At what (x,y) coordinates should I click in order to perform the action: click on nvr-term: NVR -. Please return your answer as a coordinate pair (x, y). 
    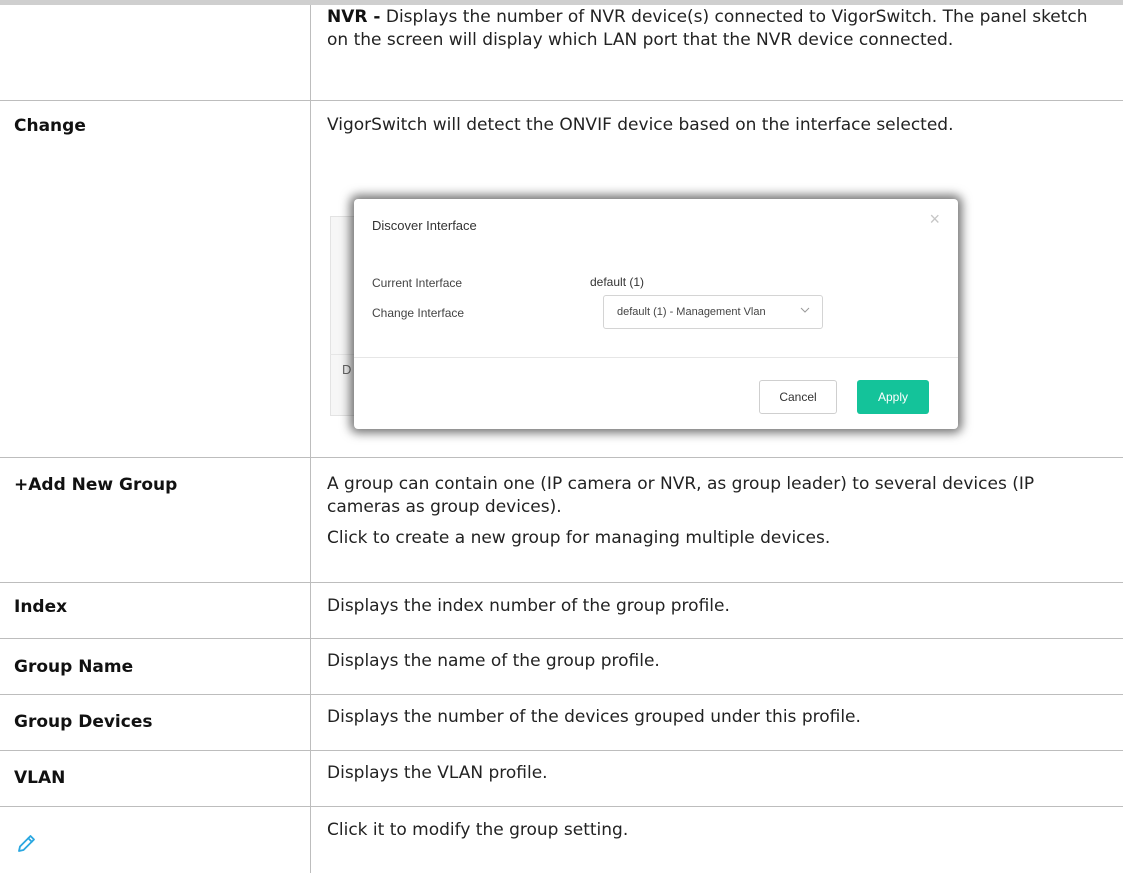
    Looking at the image, I should click on (354, 17).